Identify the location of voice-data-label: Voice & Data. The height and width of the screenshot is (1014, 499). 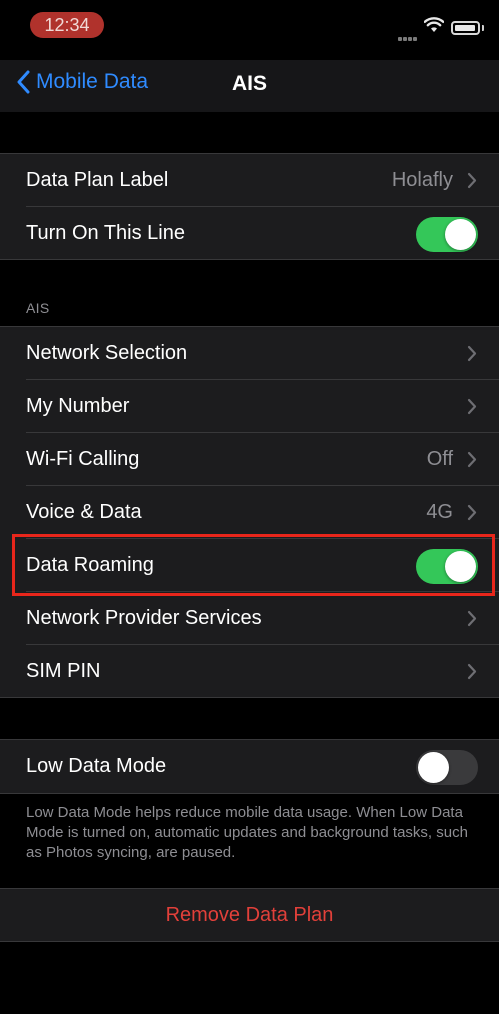
(84, 512).